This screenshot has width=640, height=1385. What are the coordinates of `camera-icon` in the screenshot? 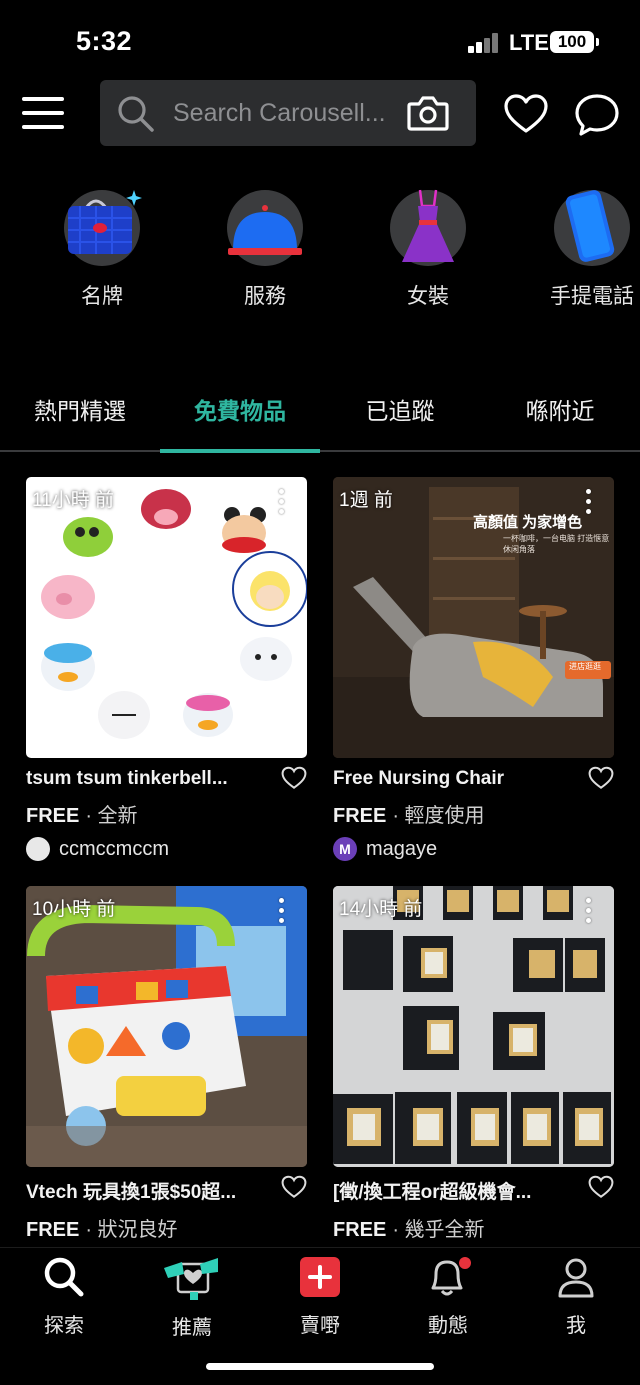 It's located at (428, 113).